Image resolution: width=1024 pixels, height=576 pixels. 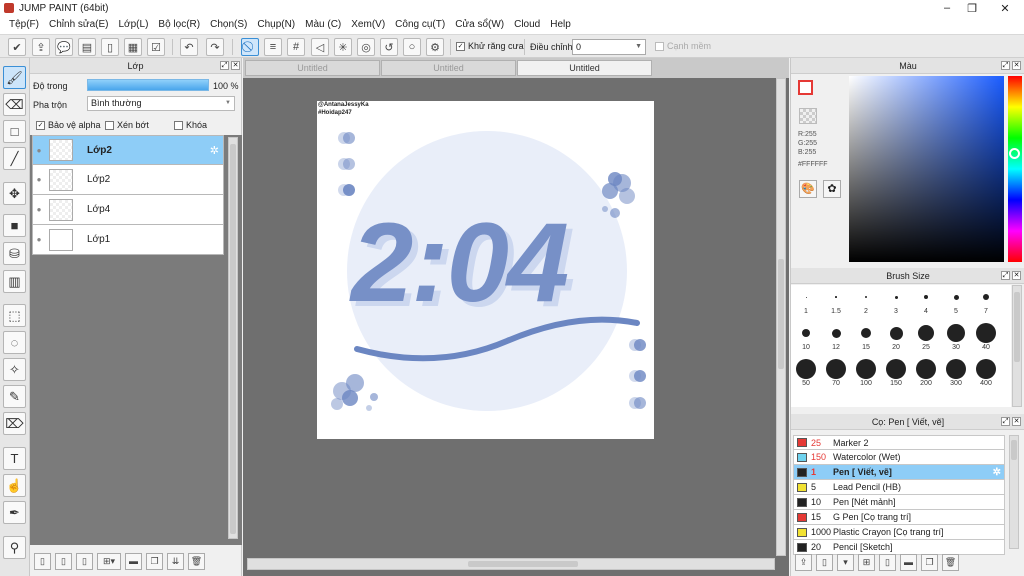 I want to click on protect-alpha-checkbox: ✓, so click(x=40, y=126).